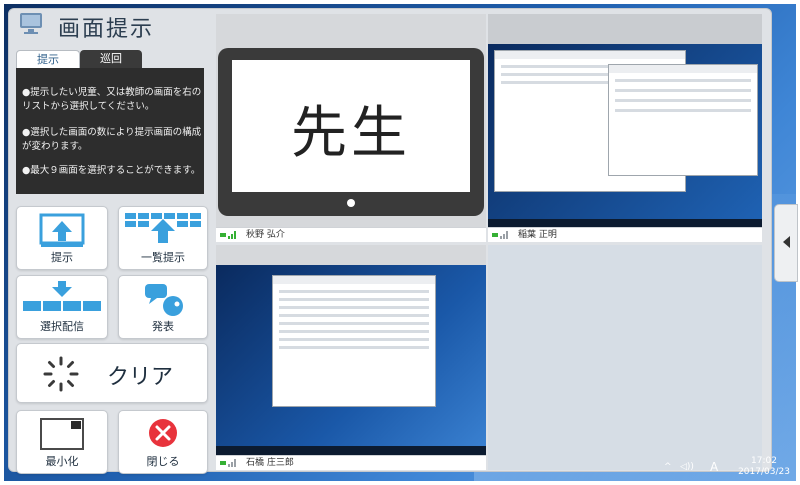  What do you see at coordinates (62, 461) in the screenshot?
I see `minimize-label: 最小化` at bounding box center [62, 461].